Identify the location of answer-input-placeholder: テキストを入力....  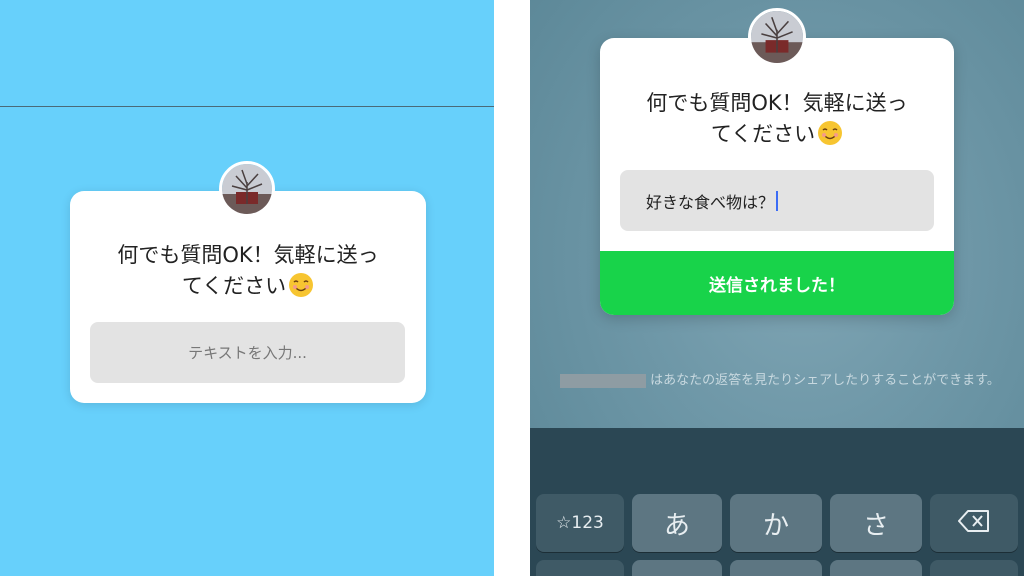
(247, 353).